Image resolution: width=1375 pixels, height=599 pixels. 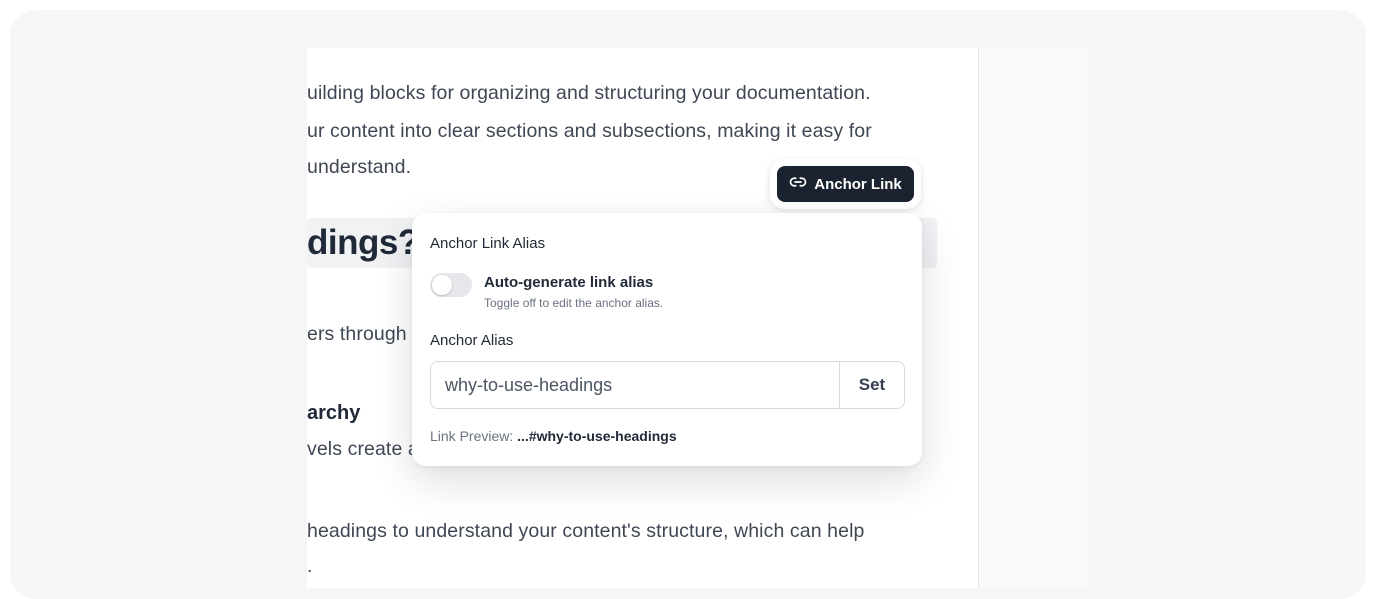 I want to click on set-button: Set, so click(x=871, y=385).